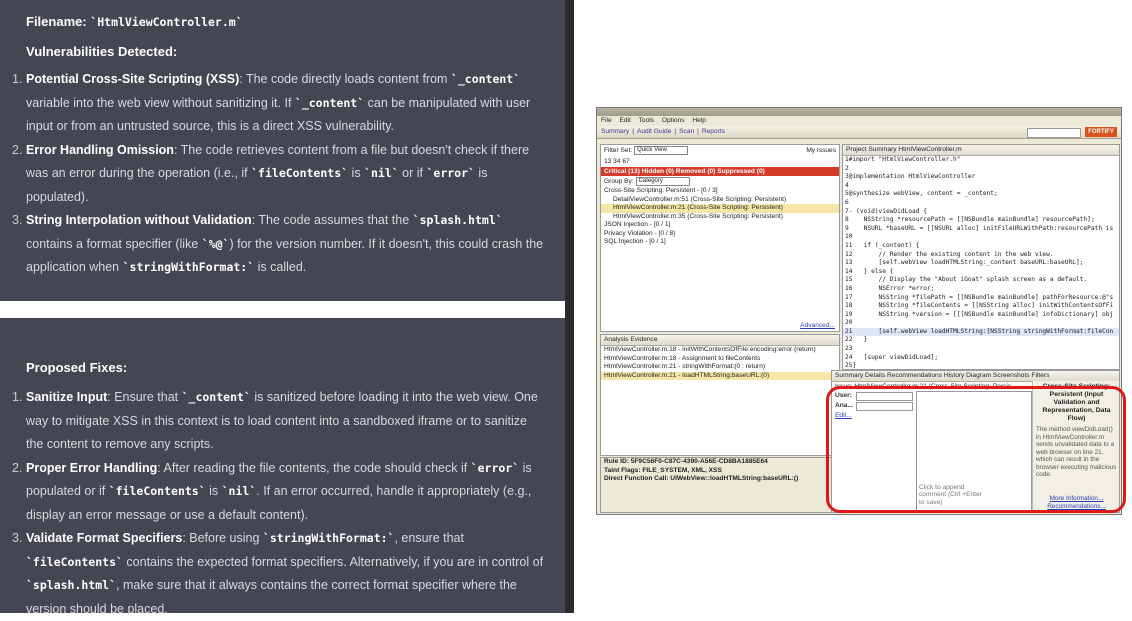  What do you see at coordinates (859, 121) in the screenshot?
I see `menu-bar: File Edit Tools Options Help` at bounding box center [859, 121].